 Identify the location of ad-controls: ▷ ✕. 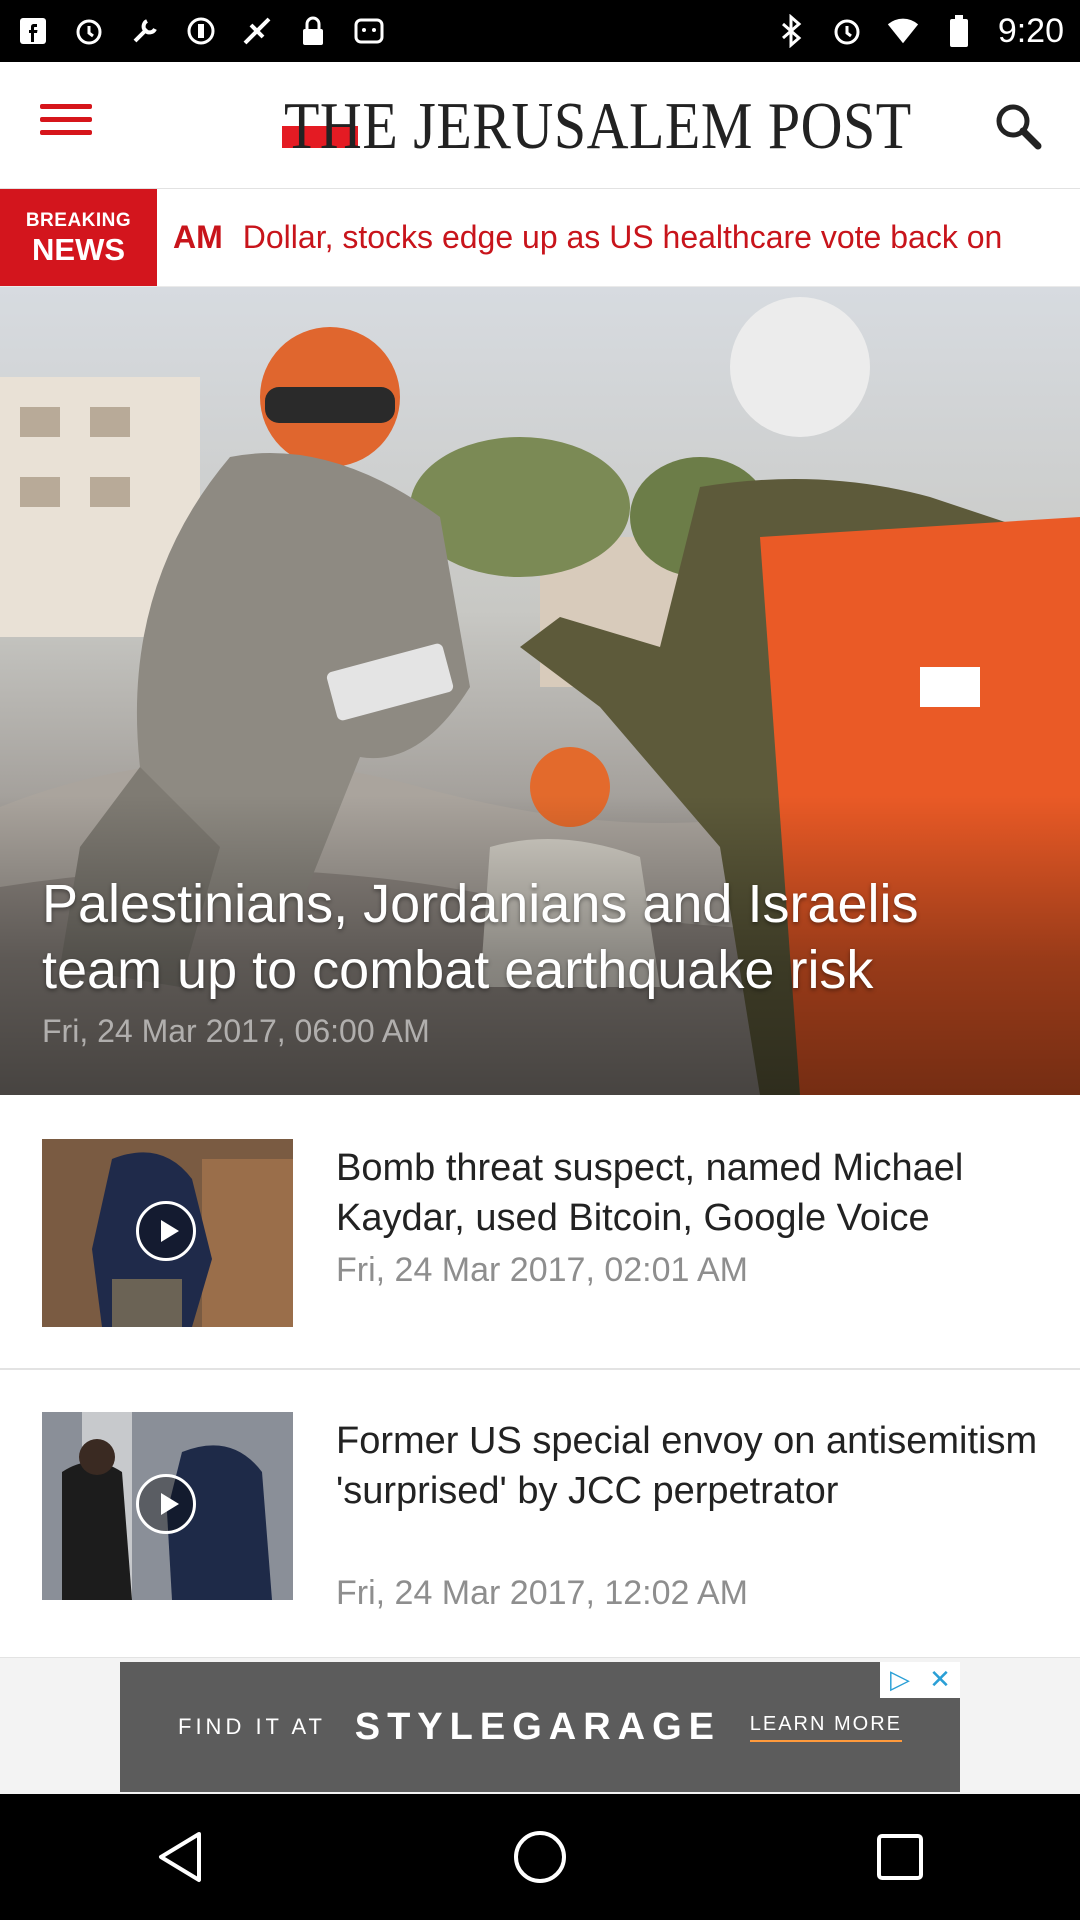
(920, 1680).